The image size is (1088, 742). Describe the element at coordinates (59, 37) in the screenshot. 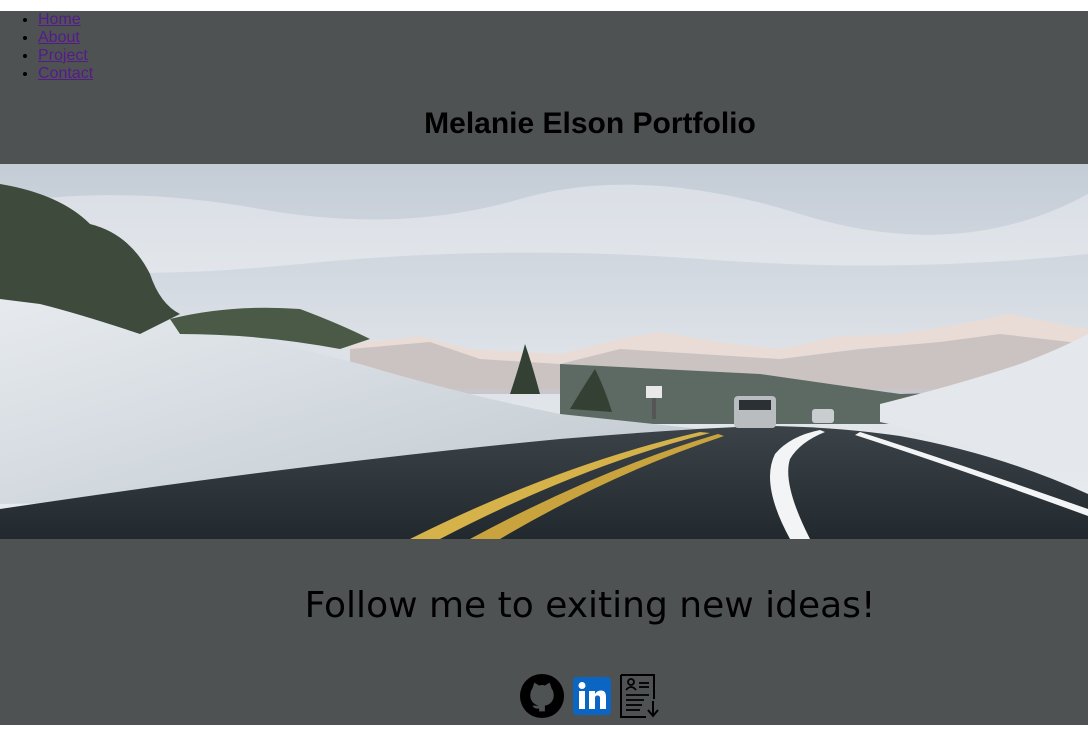

I see `nav-link-about: About` at that location.